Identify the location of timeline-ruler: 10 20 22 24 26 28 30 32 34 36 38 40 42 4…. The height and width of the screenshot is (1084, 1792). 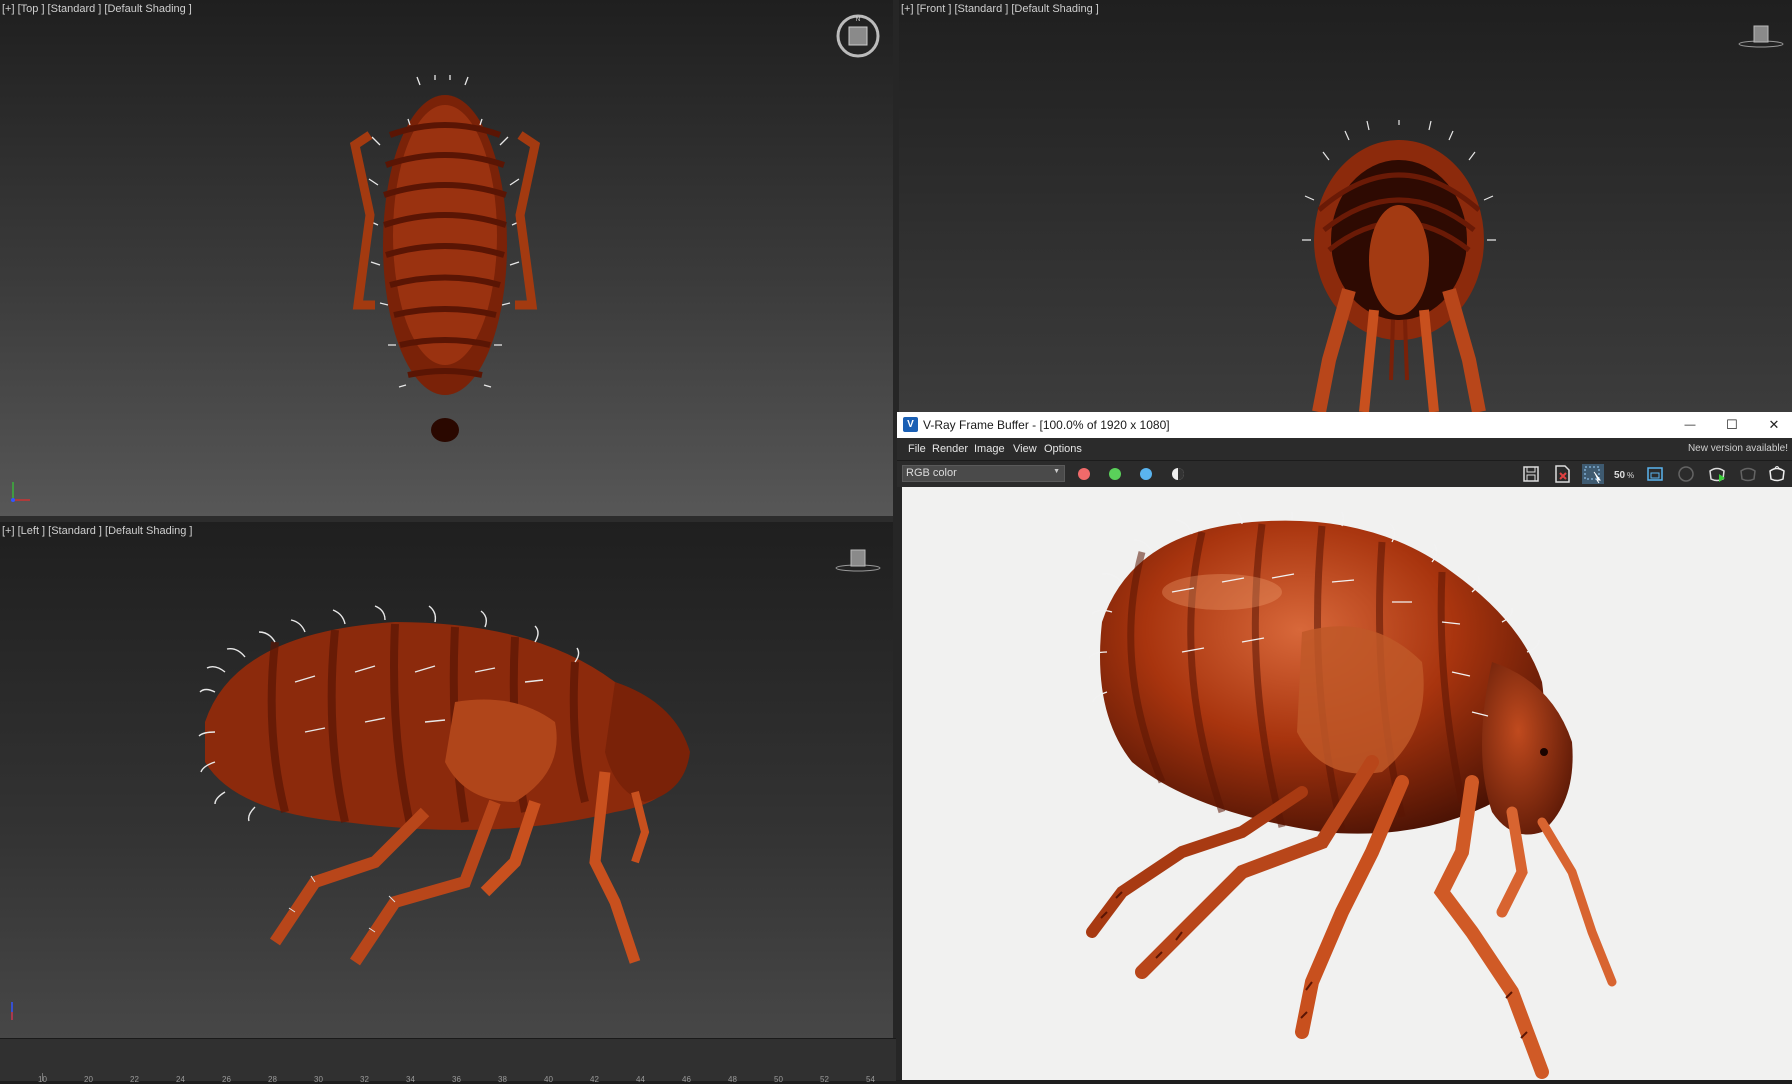
(448, 1061).